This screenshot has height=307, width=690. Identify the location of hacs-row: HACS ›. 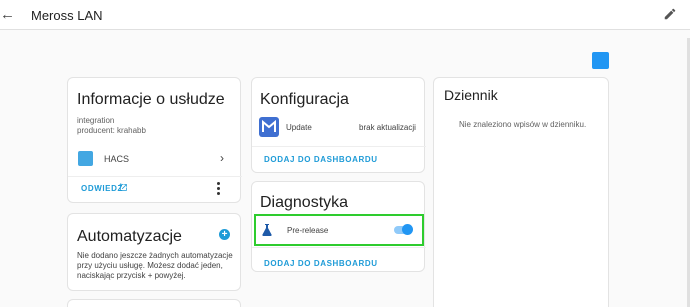
(155, 159).